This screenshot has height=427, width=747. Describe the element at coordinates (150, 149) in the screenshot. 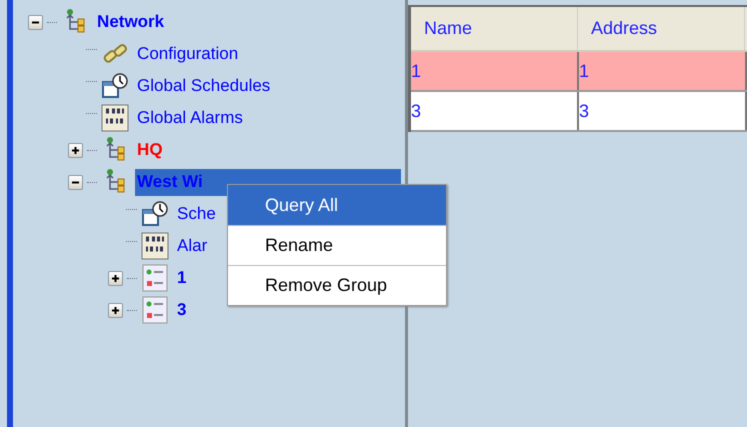

I see `tree-node-label: HQ` at that location.